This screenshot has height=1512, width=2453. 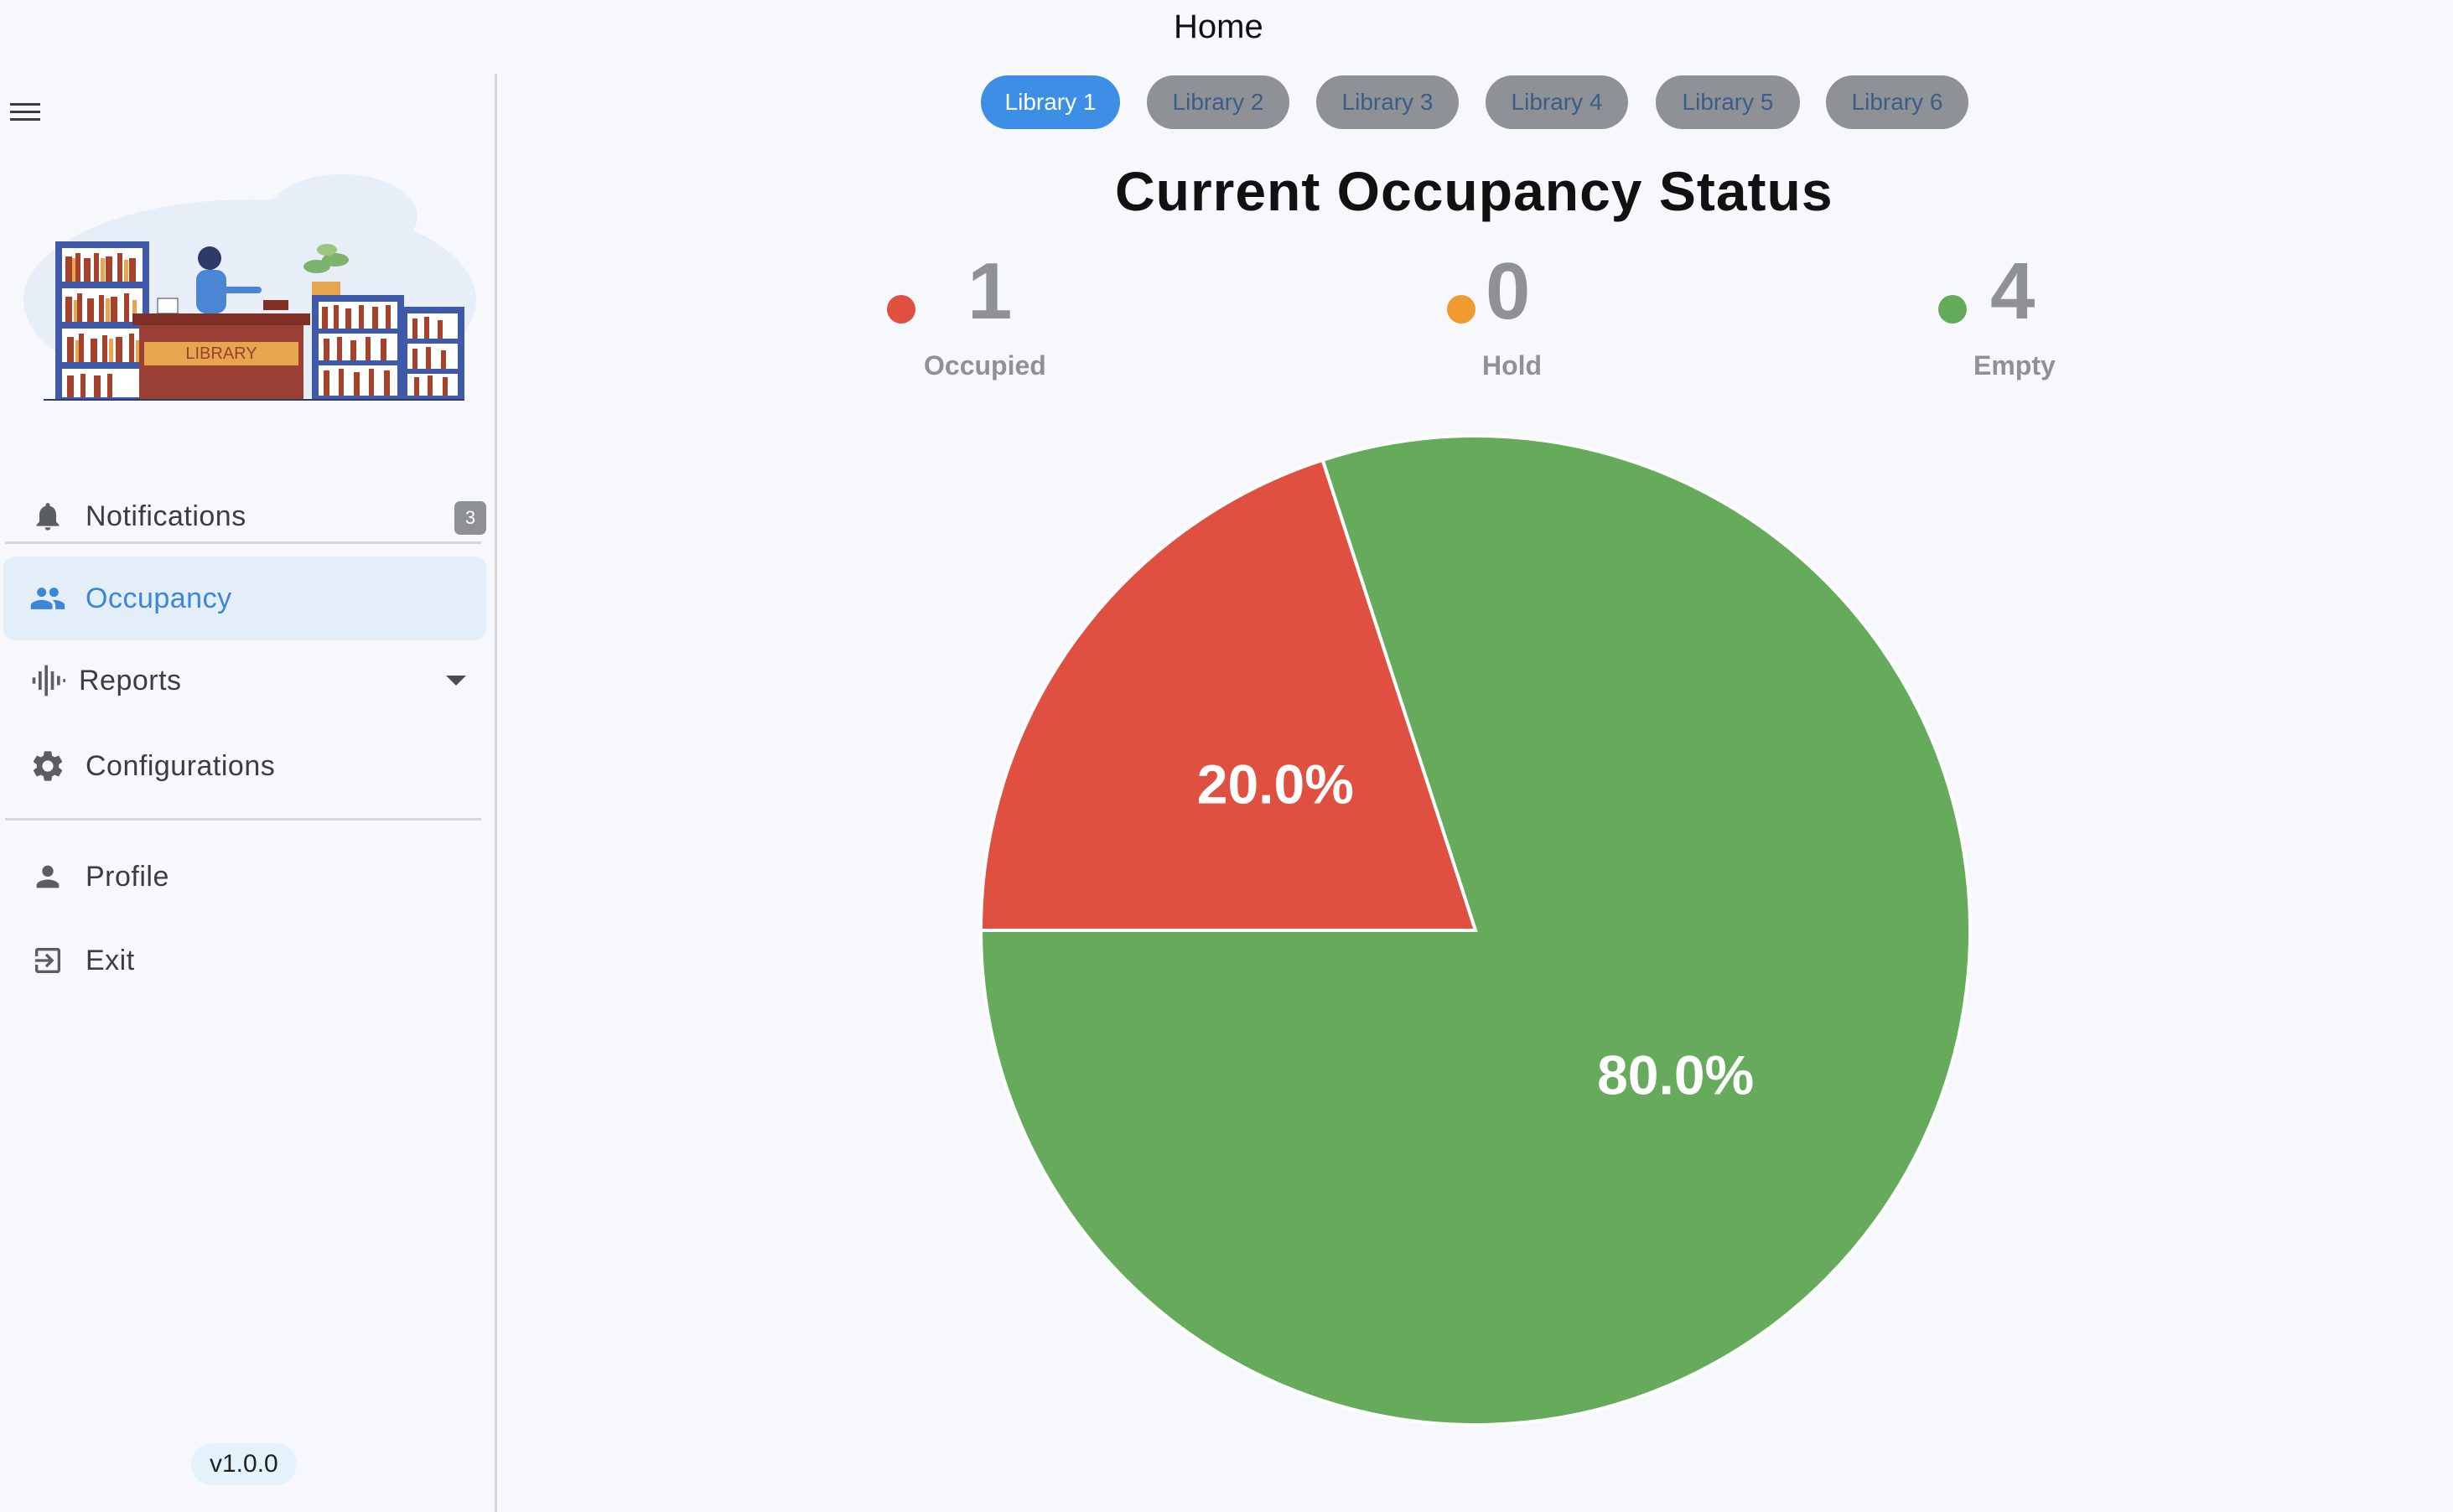 I want to click on empty-legend-dot, so click(x=1952, y=309).